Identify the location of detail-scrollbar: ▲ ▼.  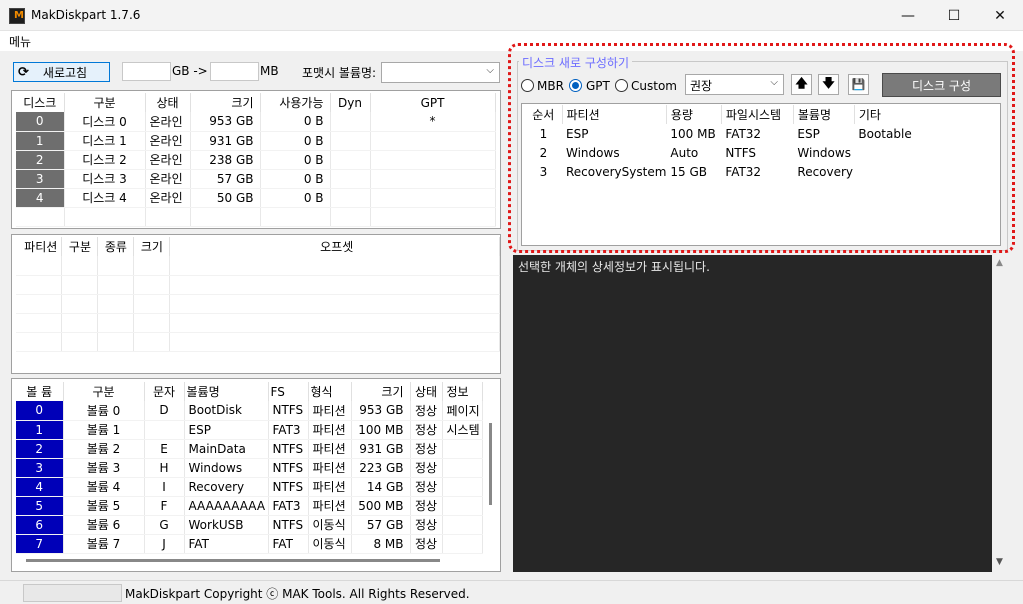
(1000, 413).